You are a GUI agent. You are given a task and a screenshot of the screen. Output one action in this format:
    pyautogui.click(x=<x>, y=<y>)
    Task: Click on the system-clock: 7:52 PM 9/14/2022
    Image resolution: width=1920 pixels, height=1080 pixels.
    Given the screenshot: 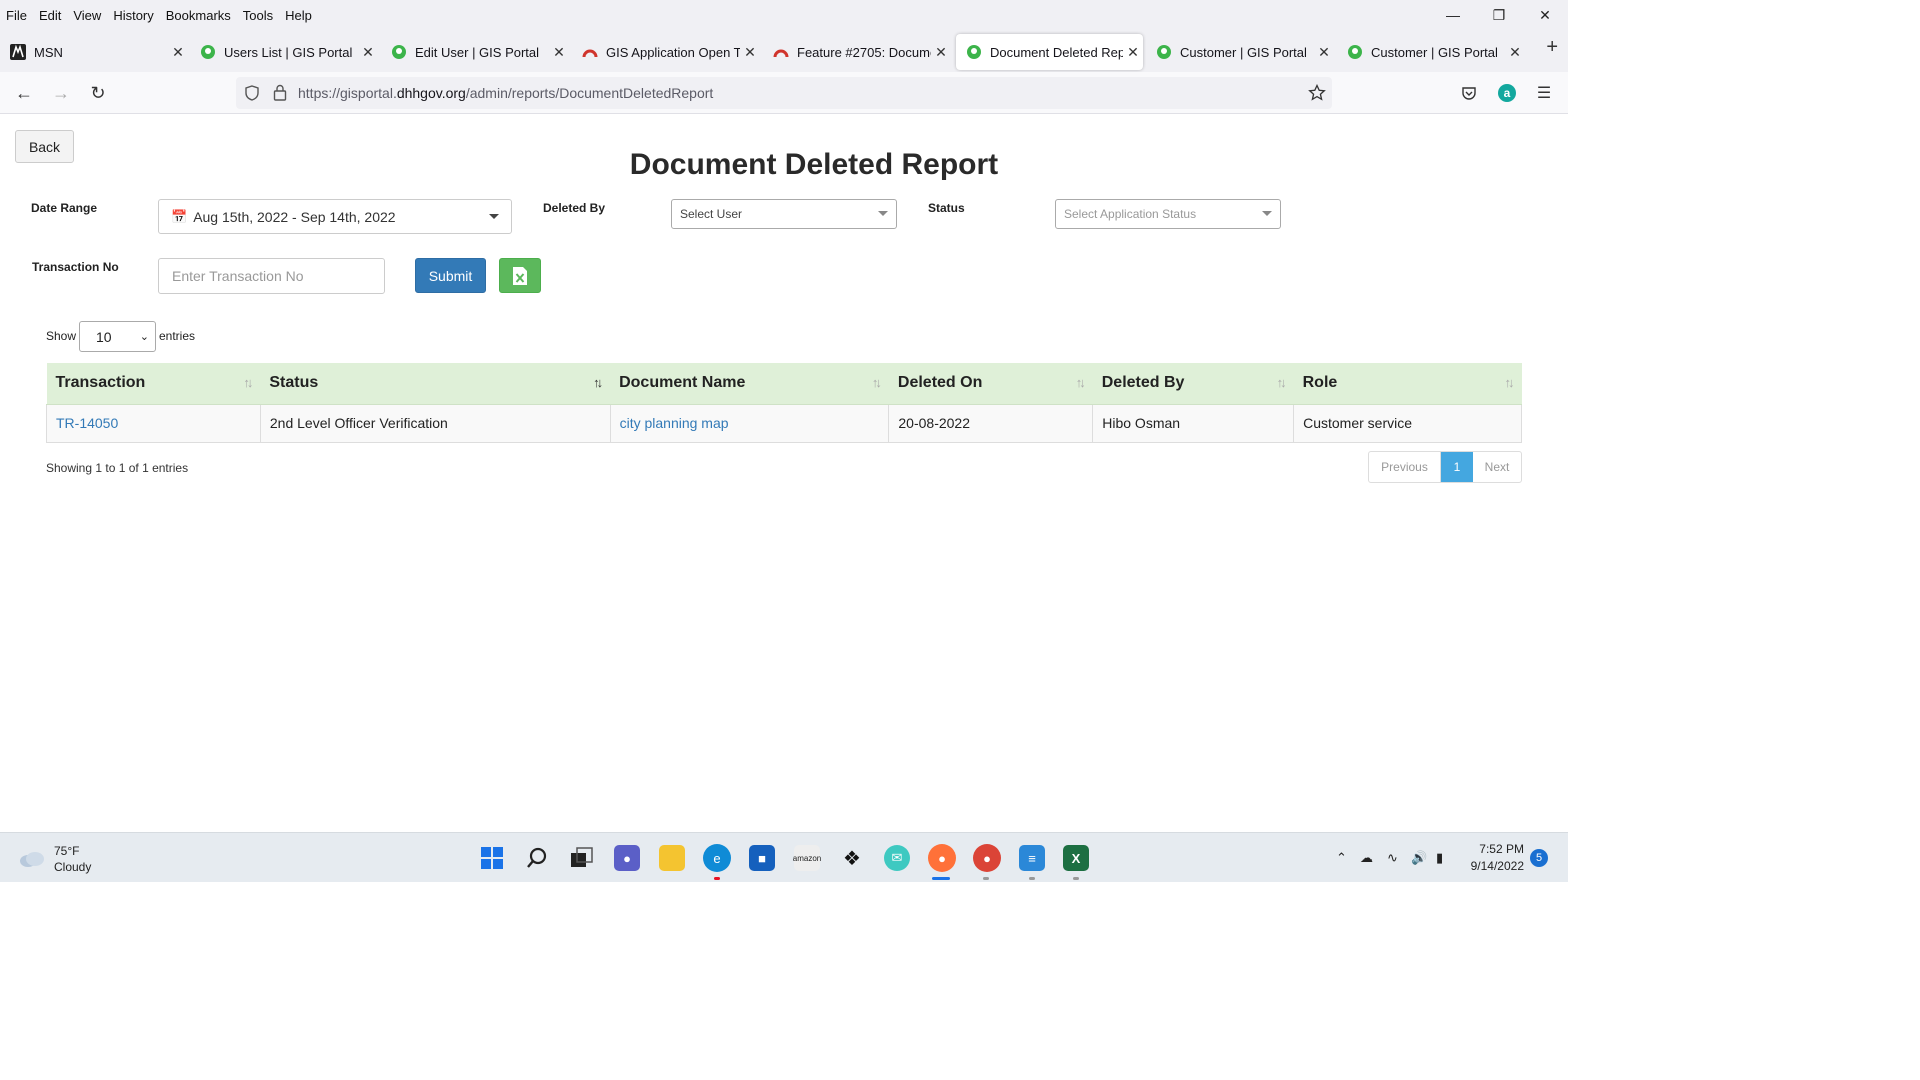 What is the action you would take?
    pyautogui.click(x=1497, y=858)
    